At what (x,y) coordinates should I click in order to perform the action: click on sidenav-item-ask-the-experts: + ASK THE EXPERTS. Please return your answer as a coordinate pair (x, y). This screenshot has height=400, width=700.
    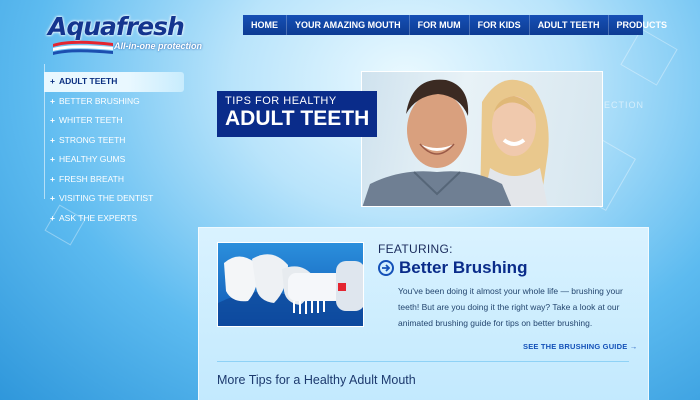
    Looking at the image, I should click on (114, 219).